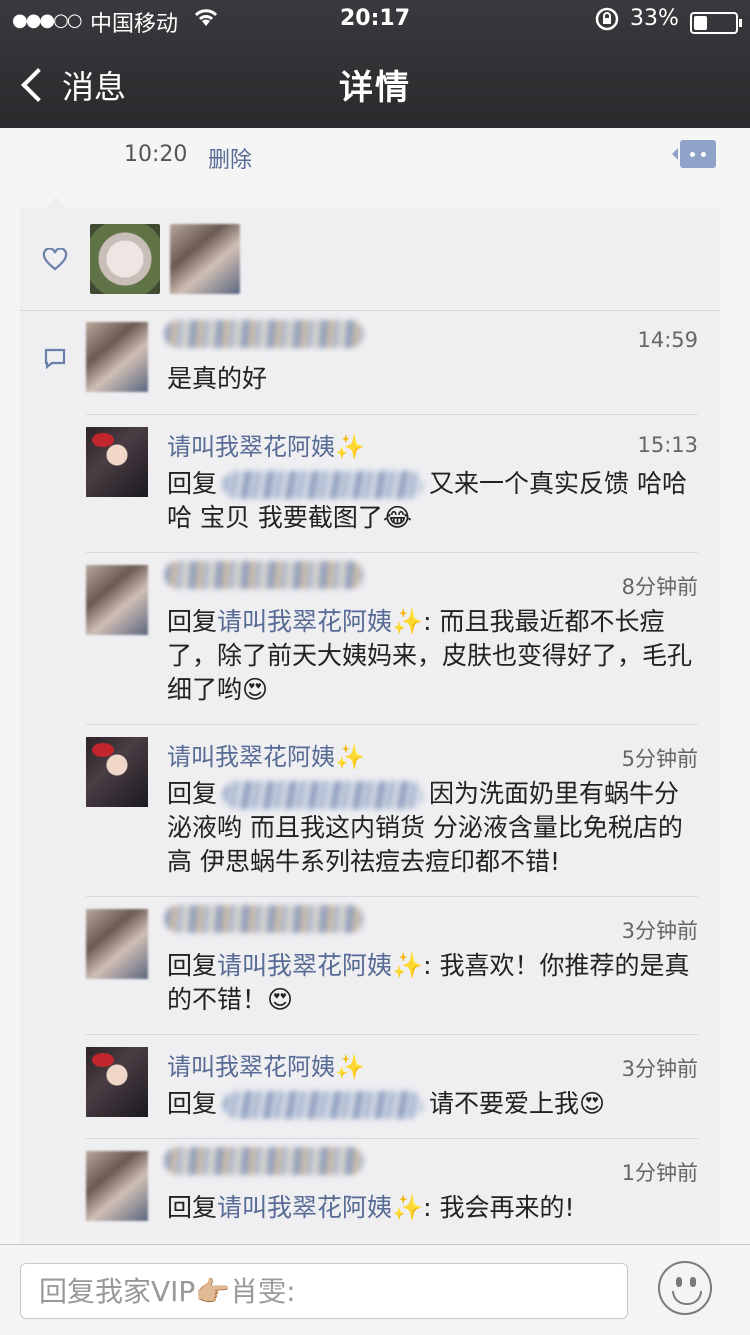 This screenshot has width=750, height=1335. What do you see at coordinates (667, 340) in the screenshot?
I see `comment-time: 14:59` at bounding box center [667, 340].